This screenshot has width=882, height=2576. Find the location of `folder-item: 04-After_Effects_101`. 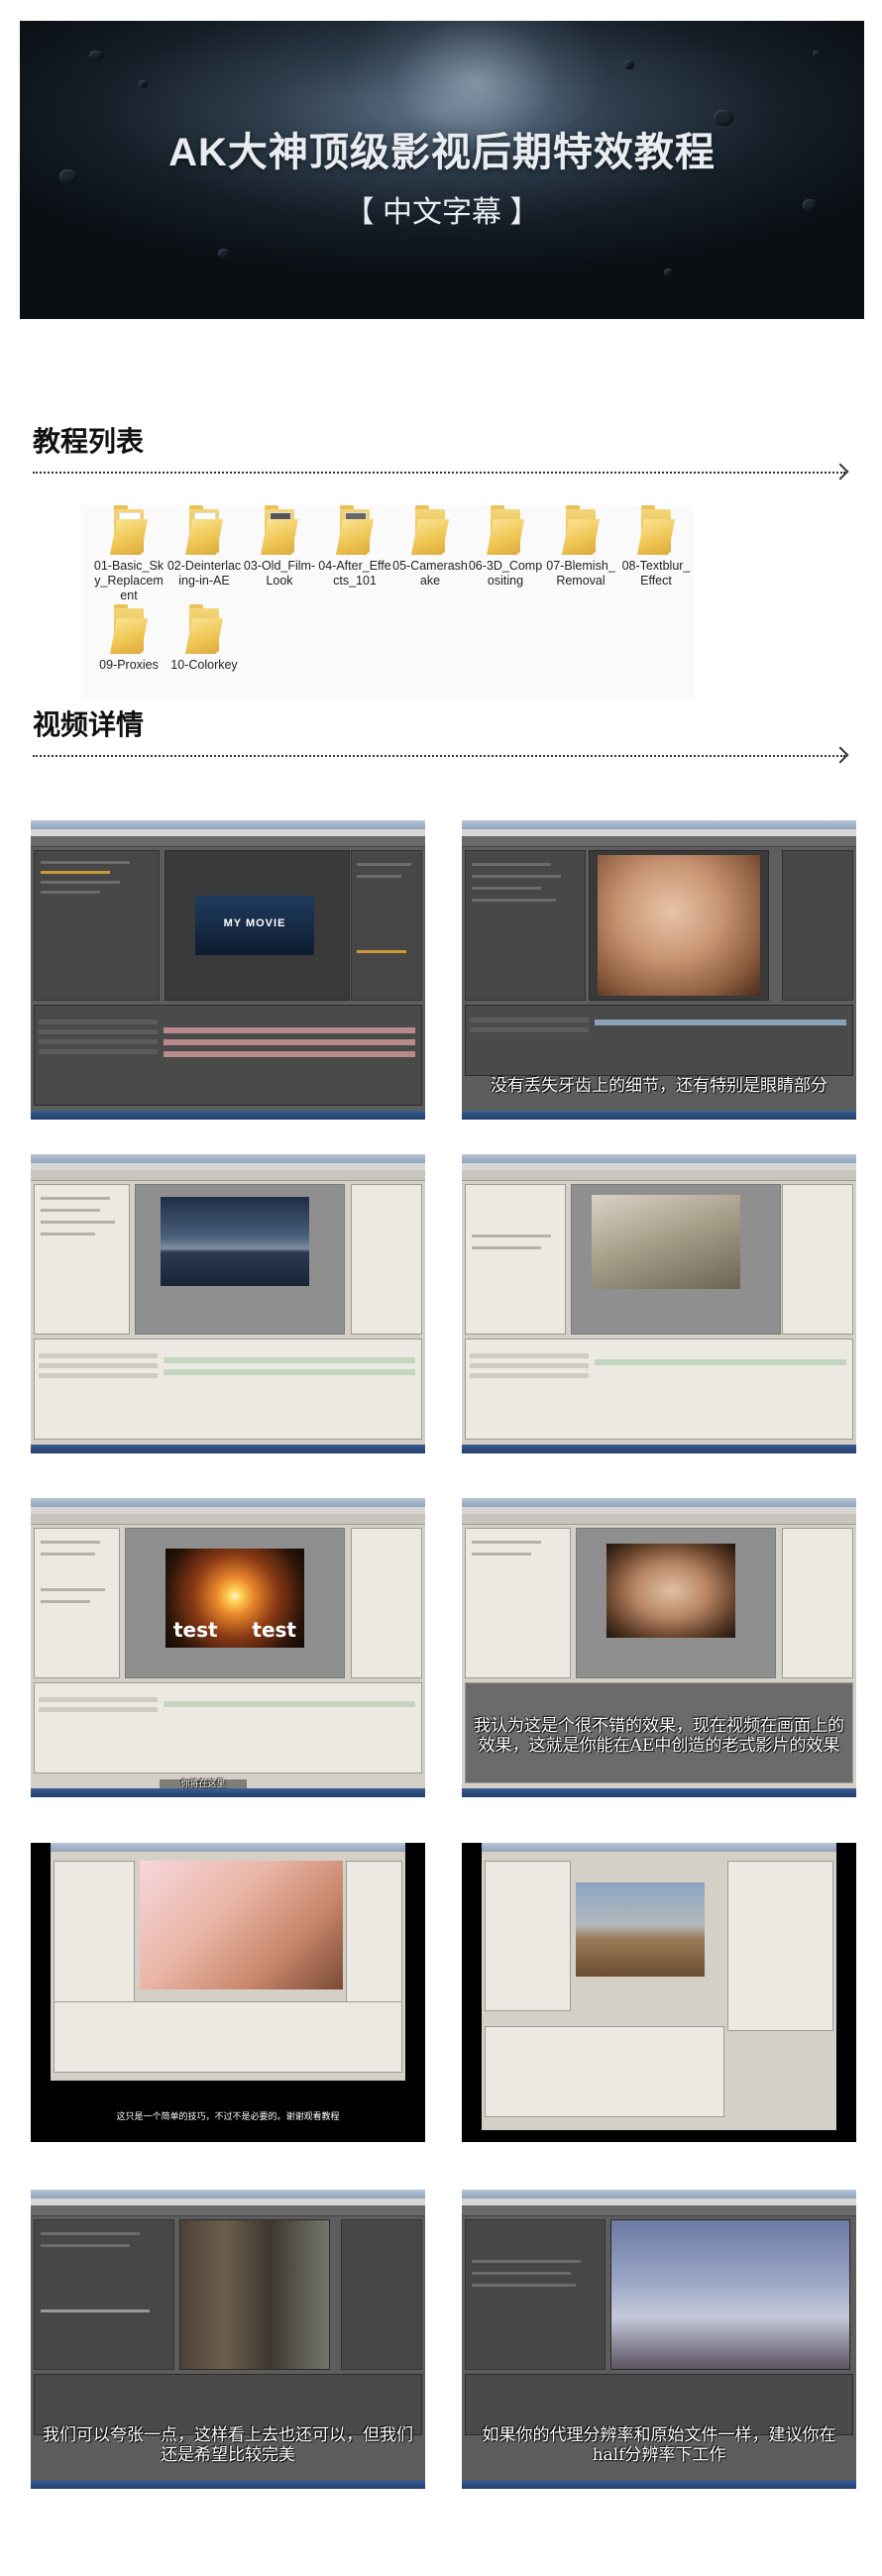

folder-item: 04-After_Effects_101 is located at coordinates (354, 547).